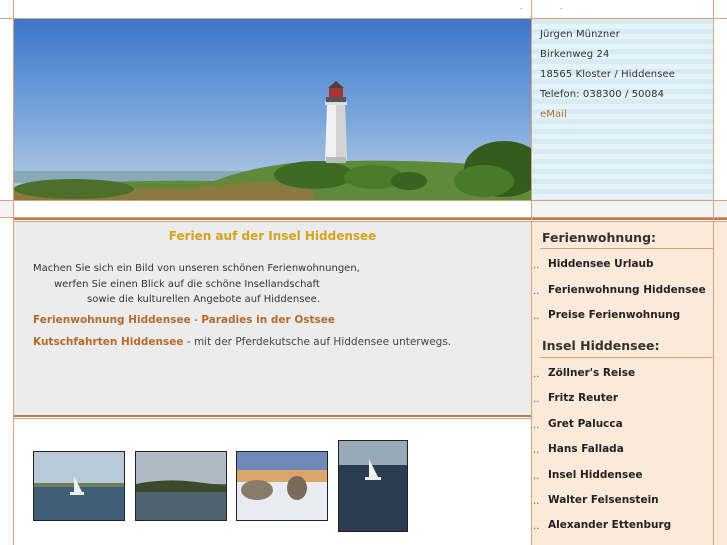  What do you see at coordinates (603, 500) in the screenshot?
I see `sidebar-item-label: Walter Felsenstein` at bounding box center [603, 500].